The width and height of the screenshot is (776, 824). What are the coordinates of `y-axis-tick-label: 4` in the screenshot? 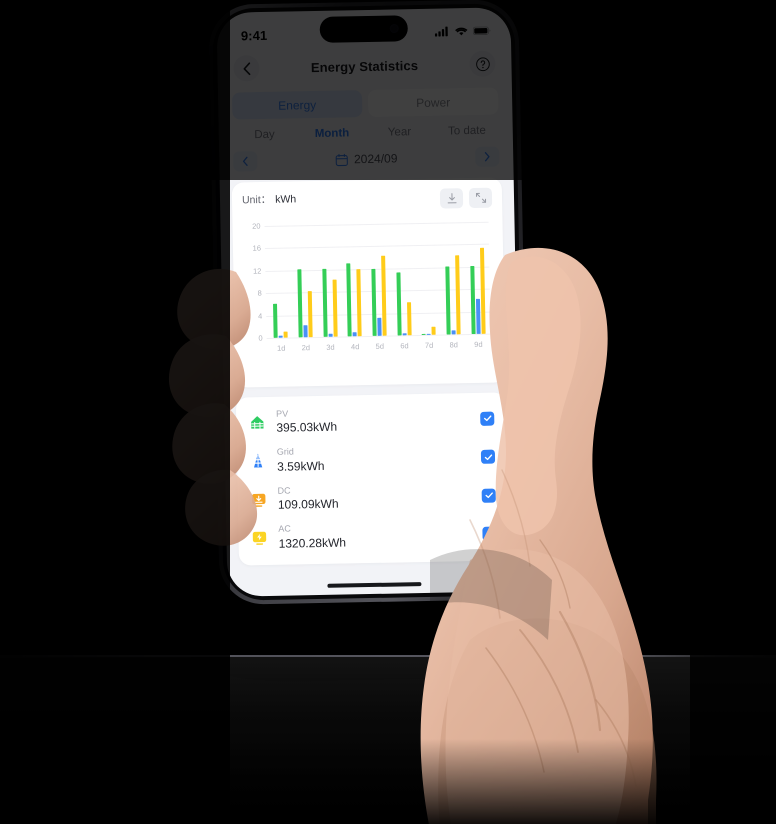 It's located at (260, 316).